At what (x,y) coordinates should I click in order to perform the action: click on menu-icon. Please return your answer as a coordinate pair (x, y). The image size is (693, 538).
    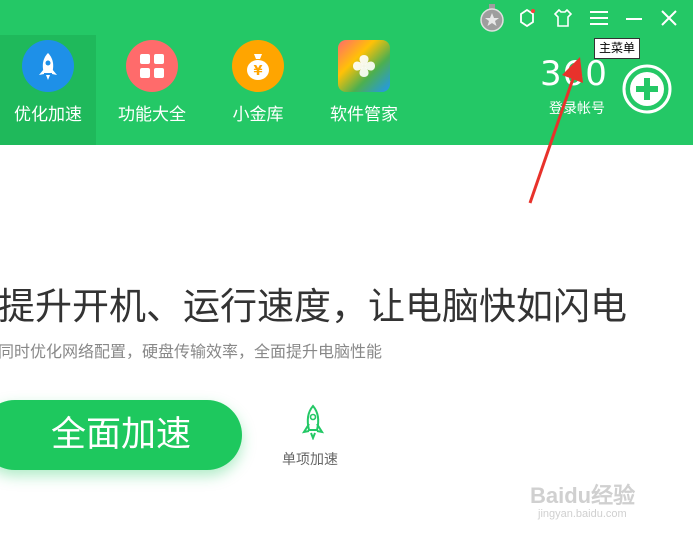
    Looking at the image, I should click on (599, 18).